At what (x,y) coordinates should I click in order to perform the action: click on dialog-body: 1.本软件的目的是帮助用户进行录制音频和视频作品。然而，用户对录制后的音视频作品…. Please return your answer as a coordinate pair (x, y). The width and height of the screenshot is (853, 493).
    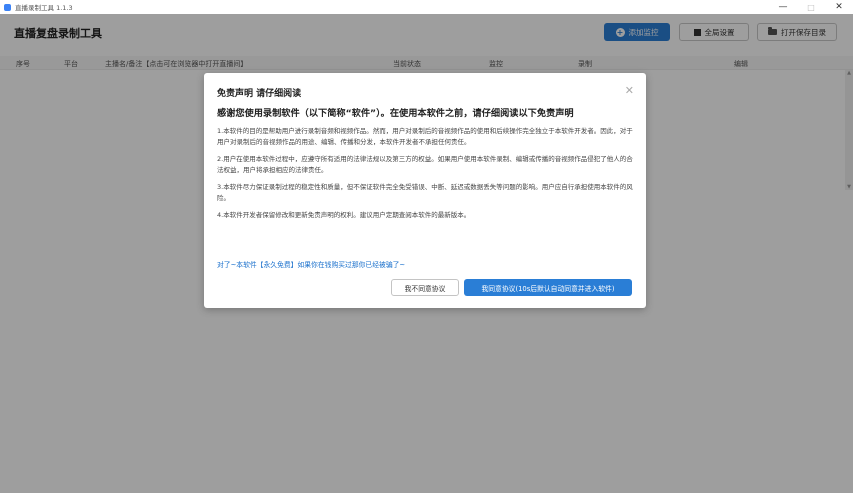
    Looking at the image, I should click on (425, 176).